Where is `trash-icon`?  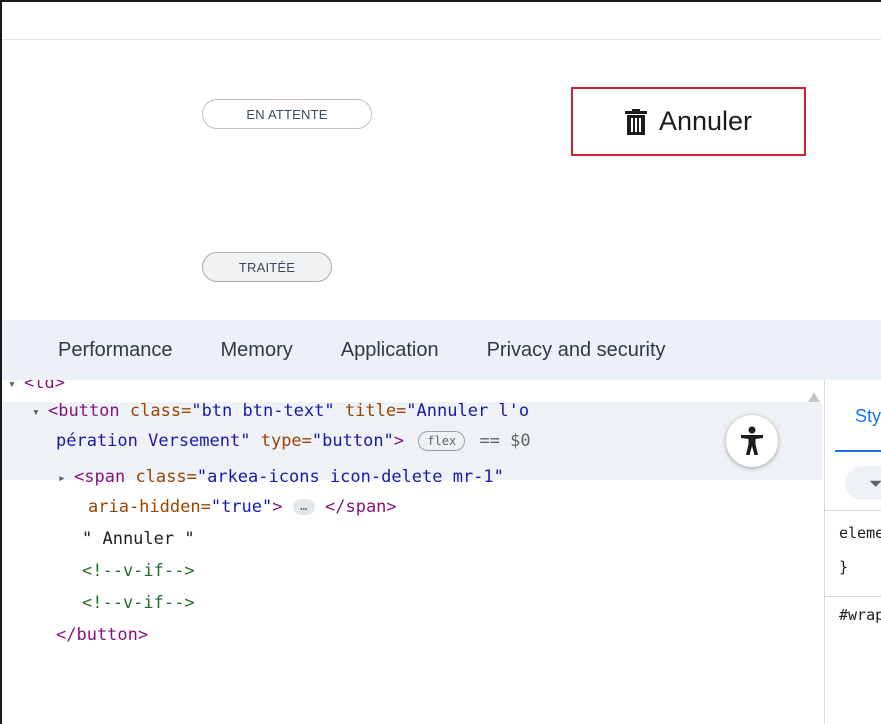
trash-icon is located at coordinates (635, 121).